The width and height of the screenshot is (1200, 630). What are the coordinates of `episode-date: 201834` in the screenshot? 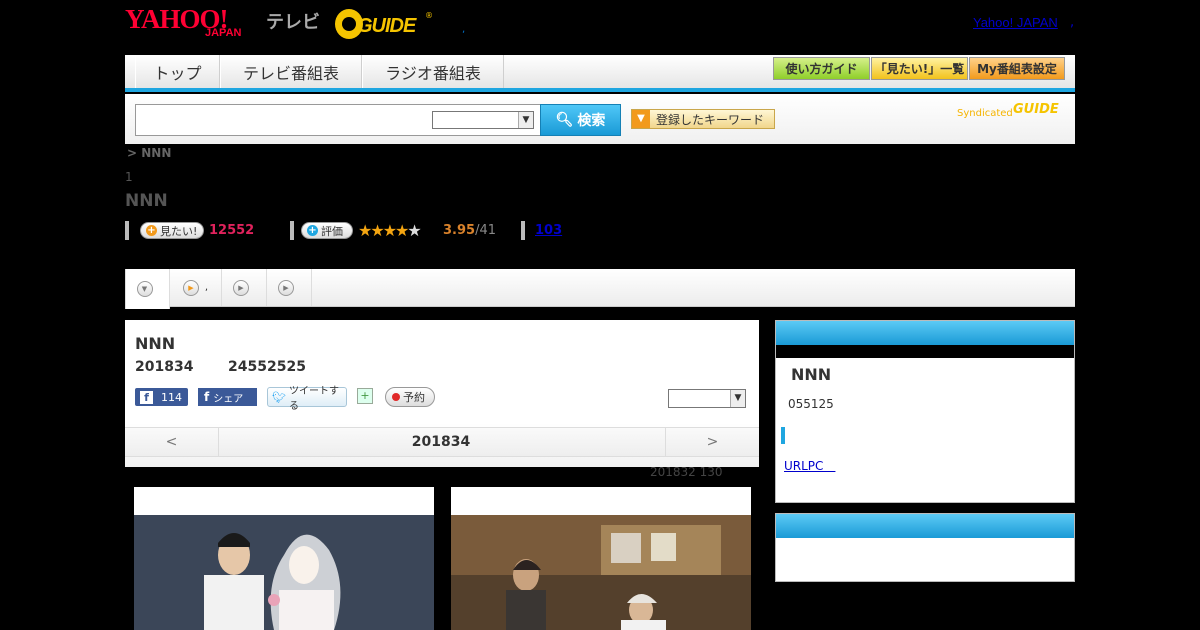 It's located at (164, 367).